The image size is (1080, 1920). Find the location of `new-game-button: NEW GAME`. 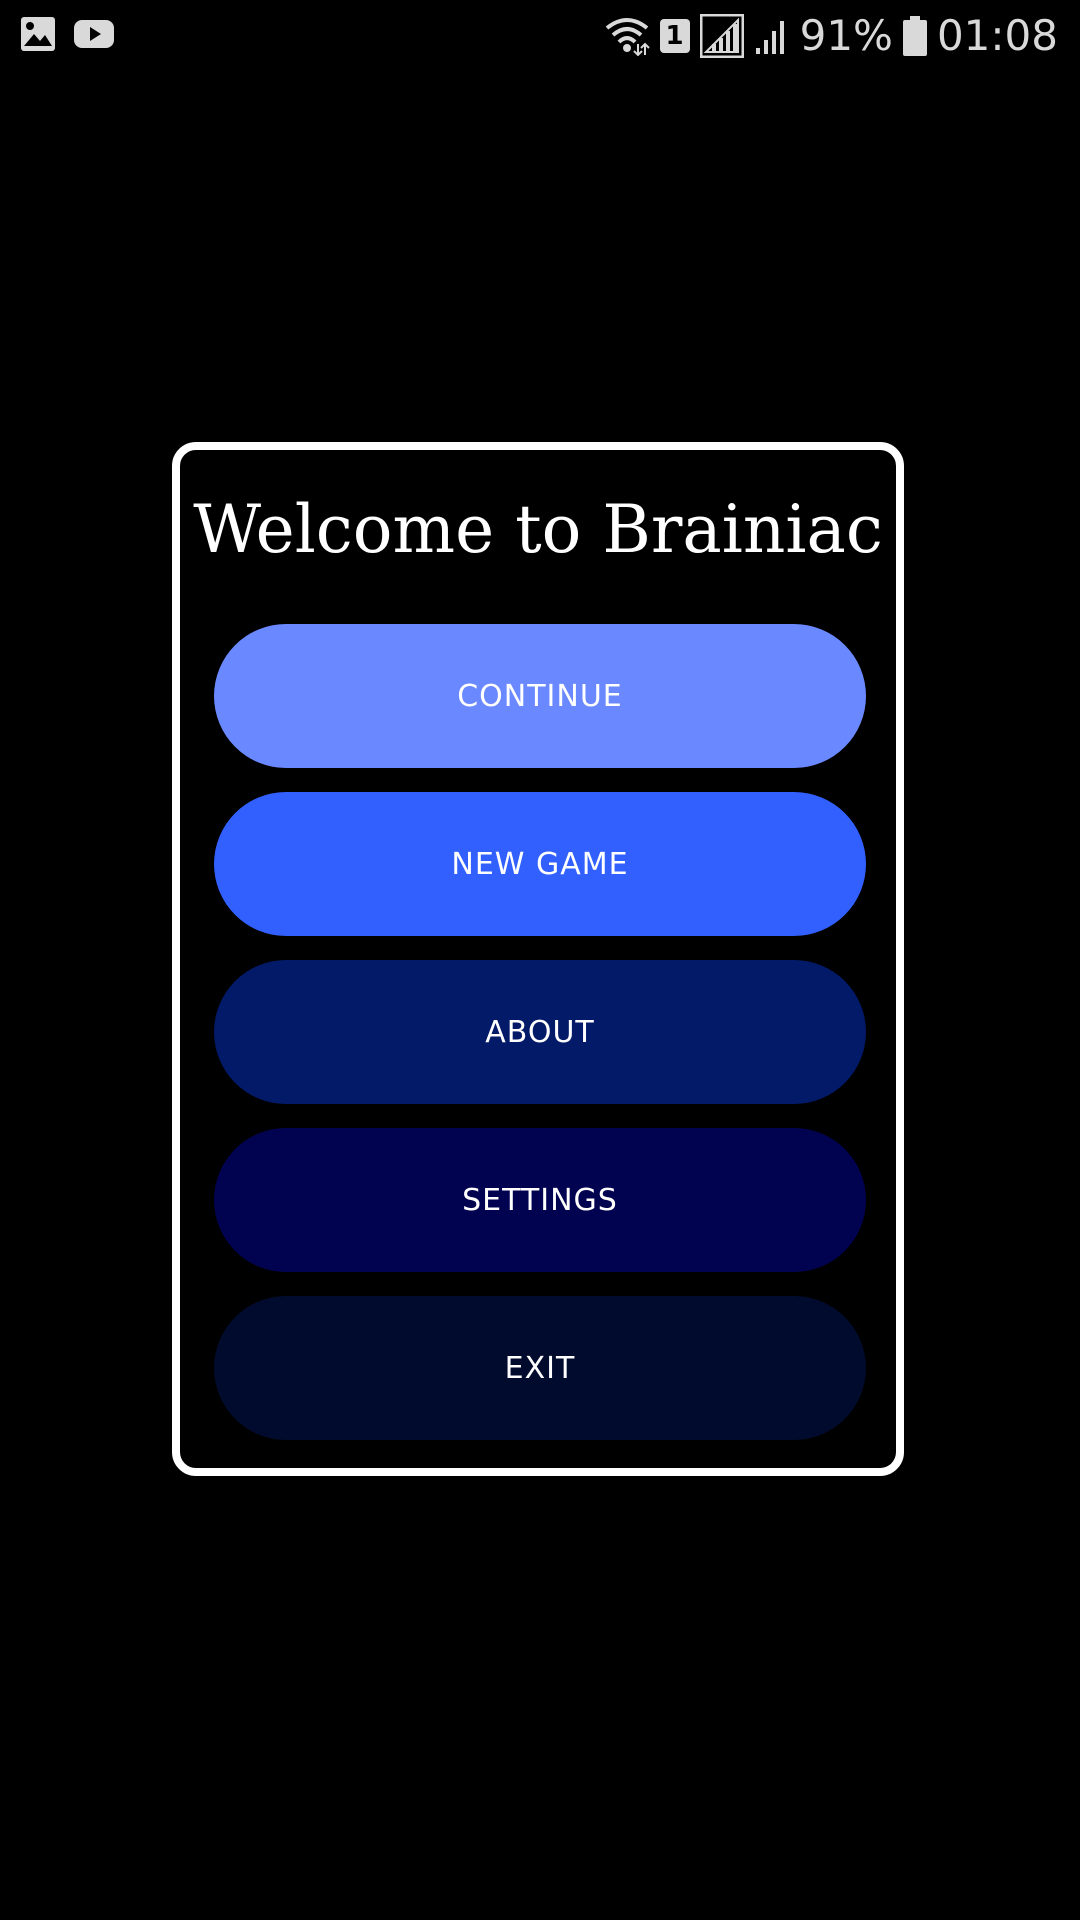

new-game-button: NEW GAME is located at coordinates (540, 864).